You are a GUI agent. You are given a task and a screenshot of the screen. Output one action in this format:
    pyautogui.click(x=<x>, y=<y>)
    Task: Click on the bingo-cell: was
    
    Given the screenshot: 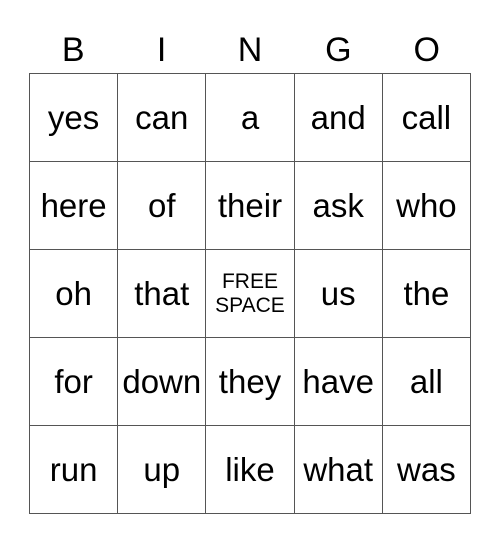 What is the action you would take?
    pyautogui.click(x=426, y=470)
    